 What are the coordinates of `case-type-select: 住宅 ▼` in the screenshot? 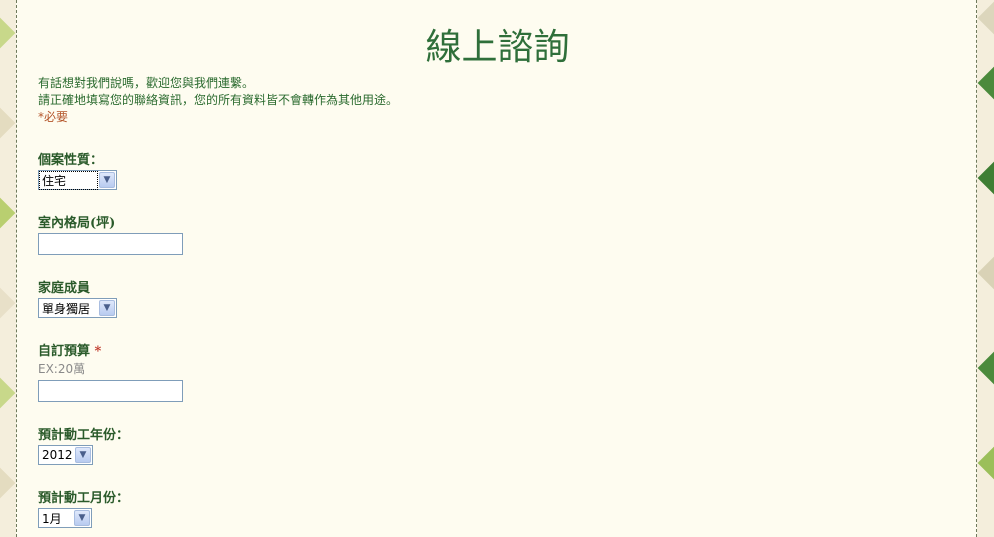 It's located at (77, 180).